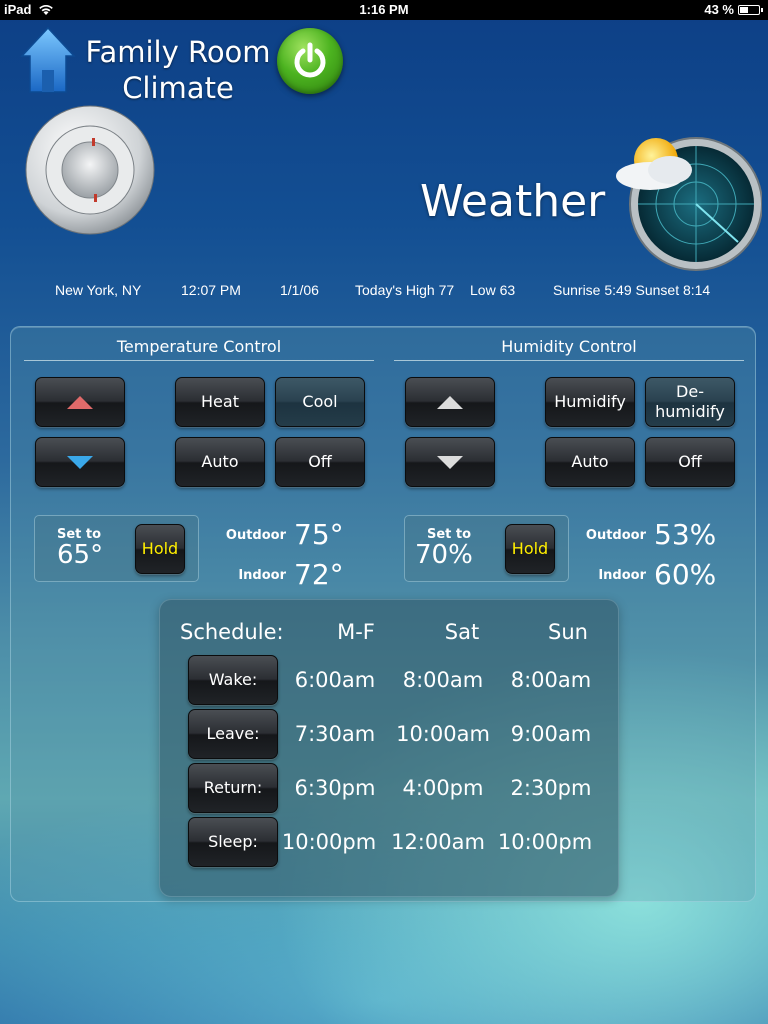 The width and height of the screenshot is (768, 1024). I want to click on sunrise-sunset: Sunrise 5:49 Sunset 8:14, so click(632, 290).